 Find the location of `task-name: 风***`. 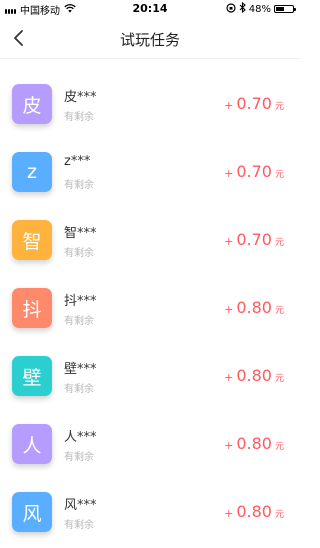

task-name: 风*** is located at coordinates (80, 505).